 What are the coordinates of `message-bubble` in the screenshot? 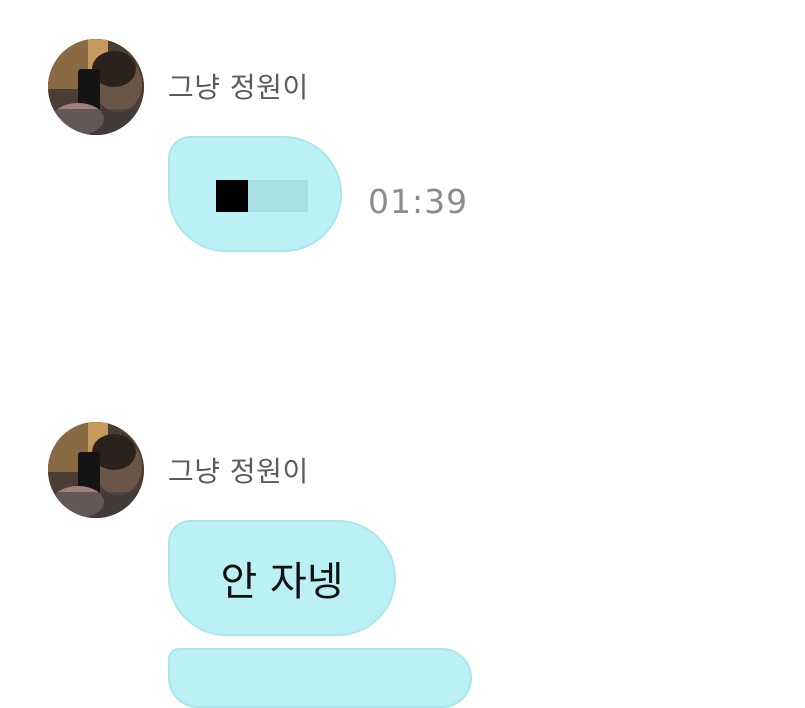 It's located at (255, 194).